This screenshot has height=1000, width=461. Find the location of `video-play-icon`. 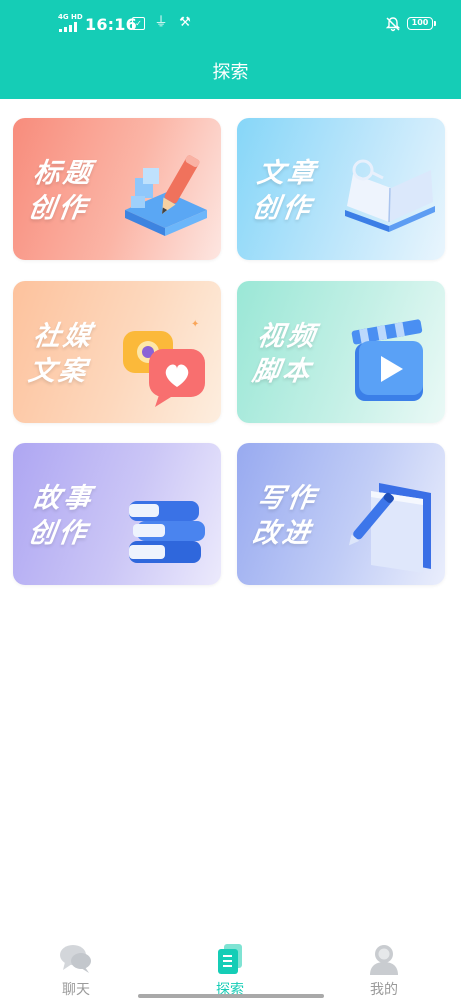

video-play-icon is located at coordinates (387, 360).